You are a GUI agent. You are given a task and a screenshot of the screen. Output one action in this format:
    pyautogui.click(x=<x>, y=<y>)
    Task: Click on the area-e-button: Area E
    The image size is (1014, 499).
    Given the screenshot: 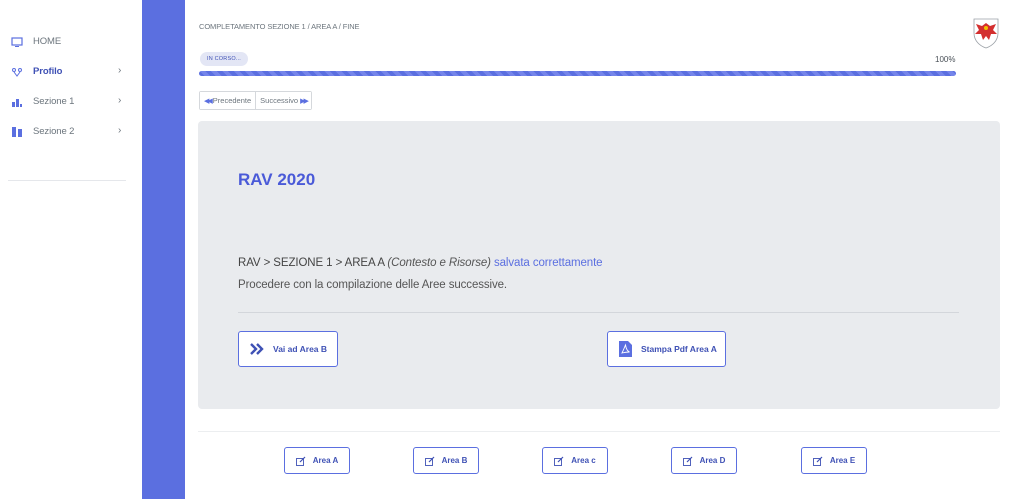 What is the action you would take?
    pyautogui.click(x=834, y=460)
    